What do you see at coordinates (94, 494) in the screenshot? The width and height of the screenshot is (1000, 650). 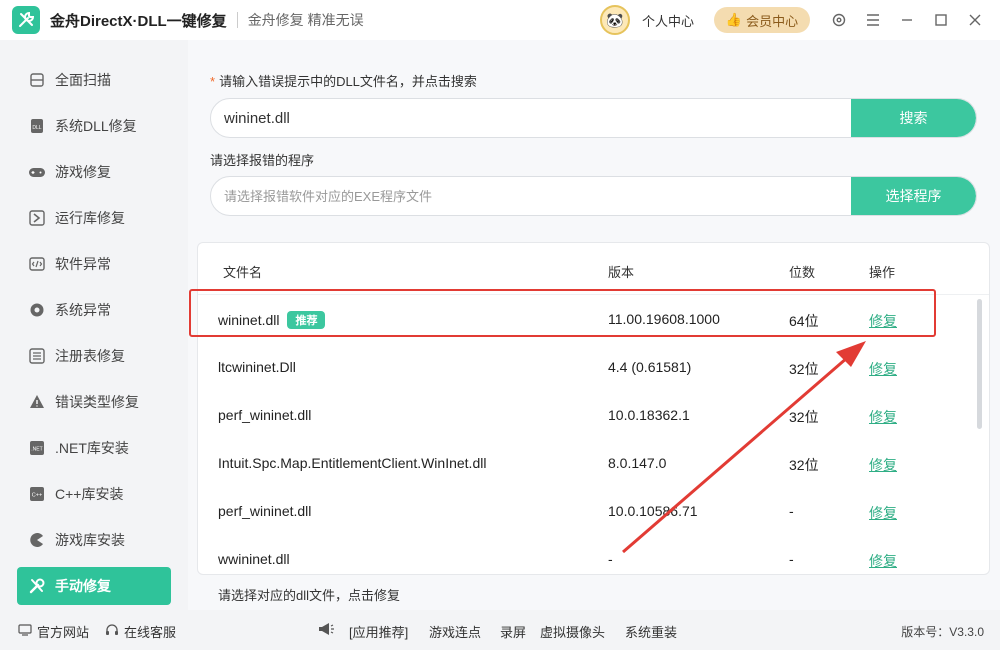 I see `sidebar-item-cpp-install: C++ C++库安装` at bounding box center [94, 494].